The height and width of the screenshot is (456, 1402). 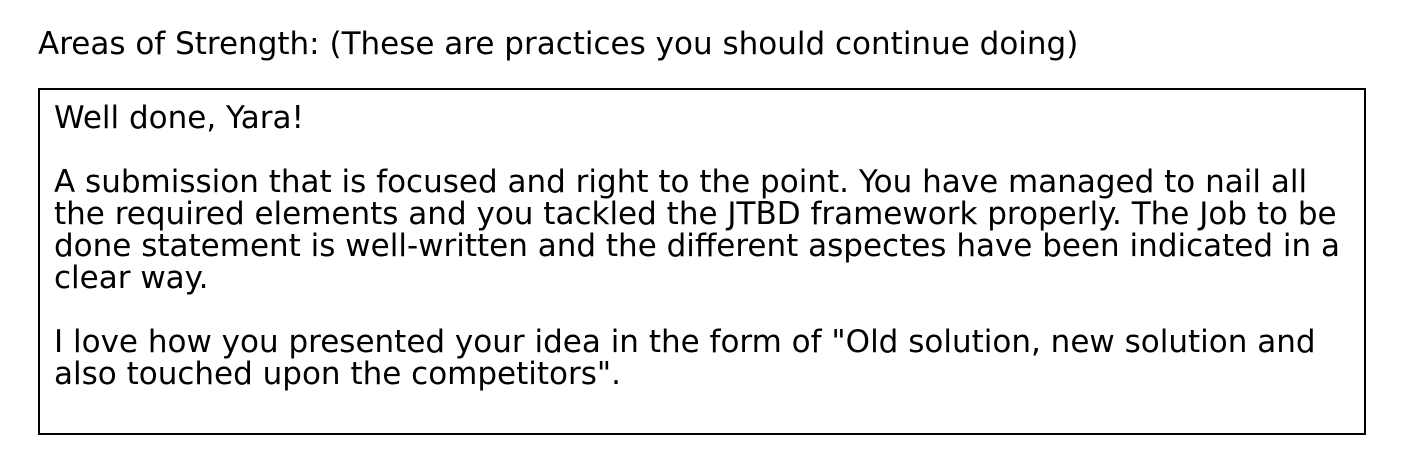 I want to click on feedback-greeting: Well done, Yara!, so click(x=179, y=118).